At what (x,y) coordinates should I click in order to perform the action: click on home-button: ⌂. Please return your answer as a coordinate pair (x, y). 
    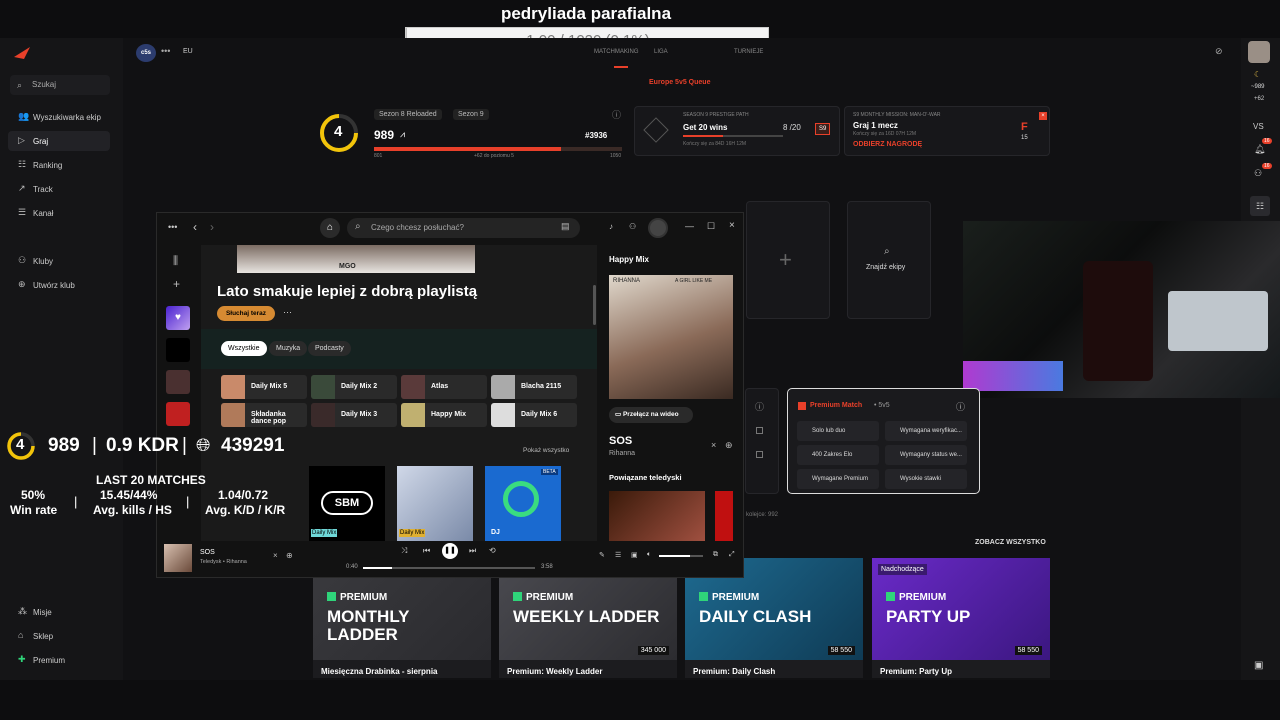
    Looking at the image, I should click on (330, 228).